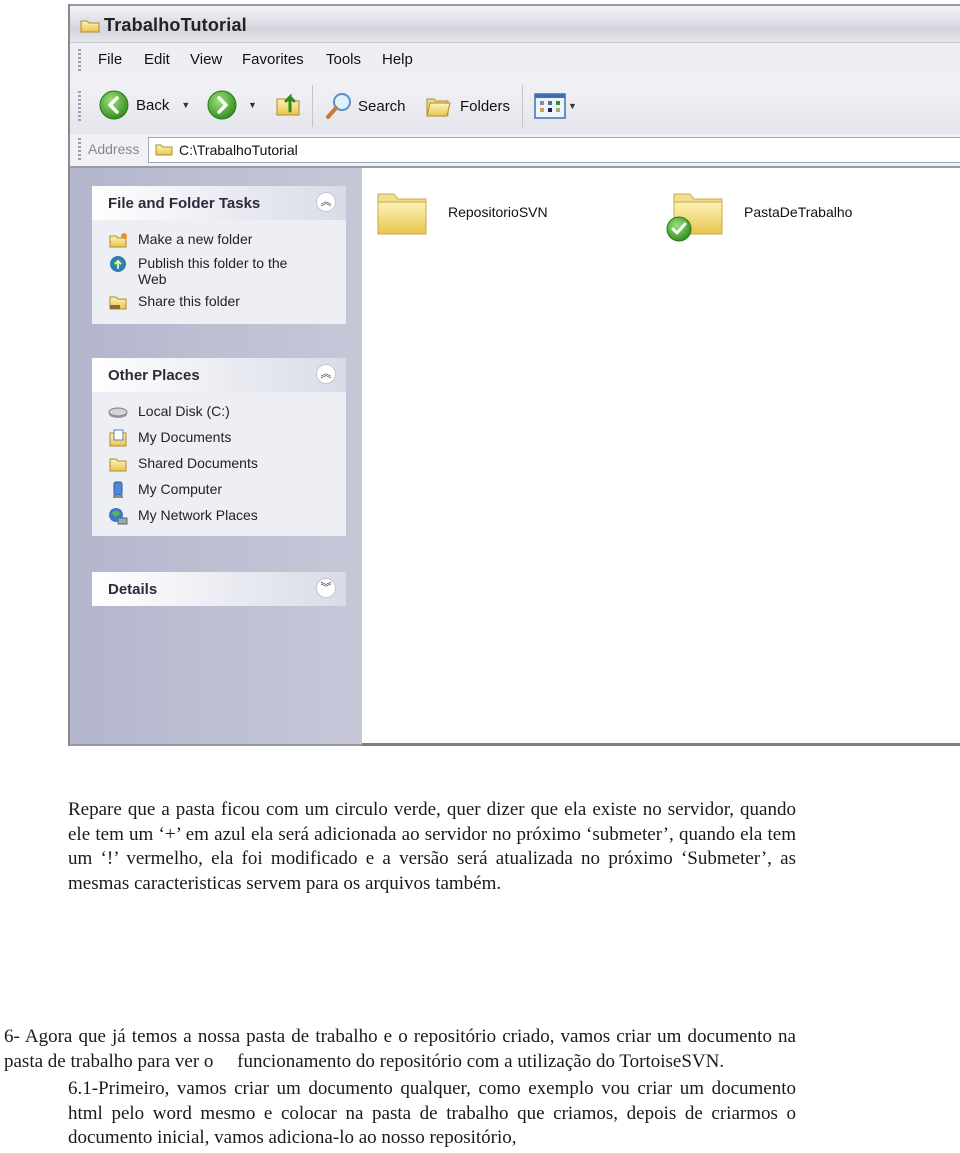 This screenshot has width=960, height=1153. I want to click on up-folder-button, so click(289, 104).